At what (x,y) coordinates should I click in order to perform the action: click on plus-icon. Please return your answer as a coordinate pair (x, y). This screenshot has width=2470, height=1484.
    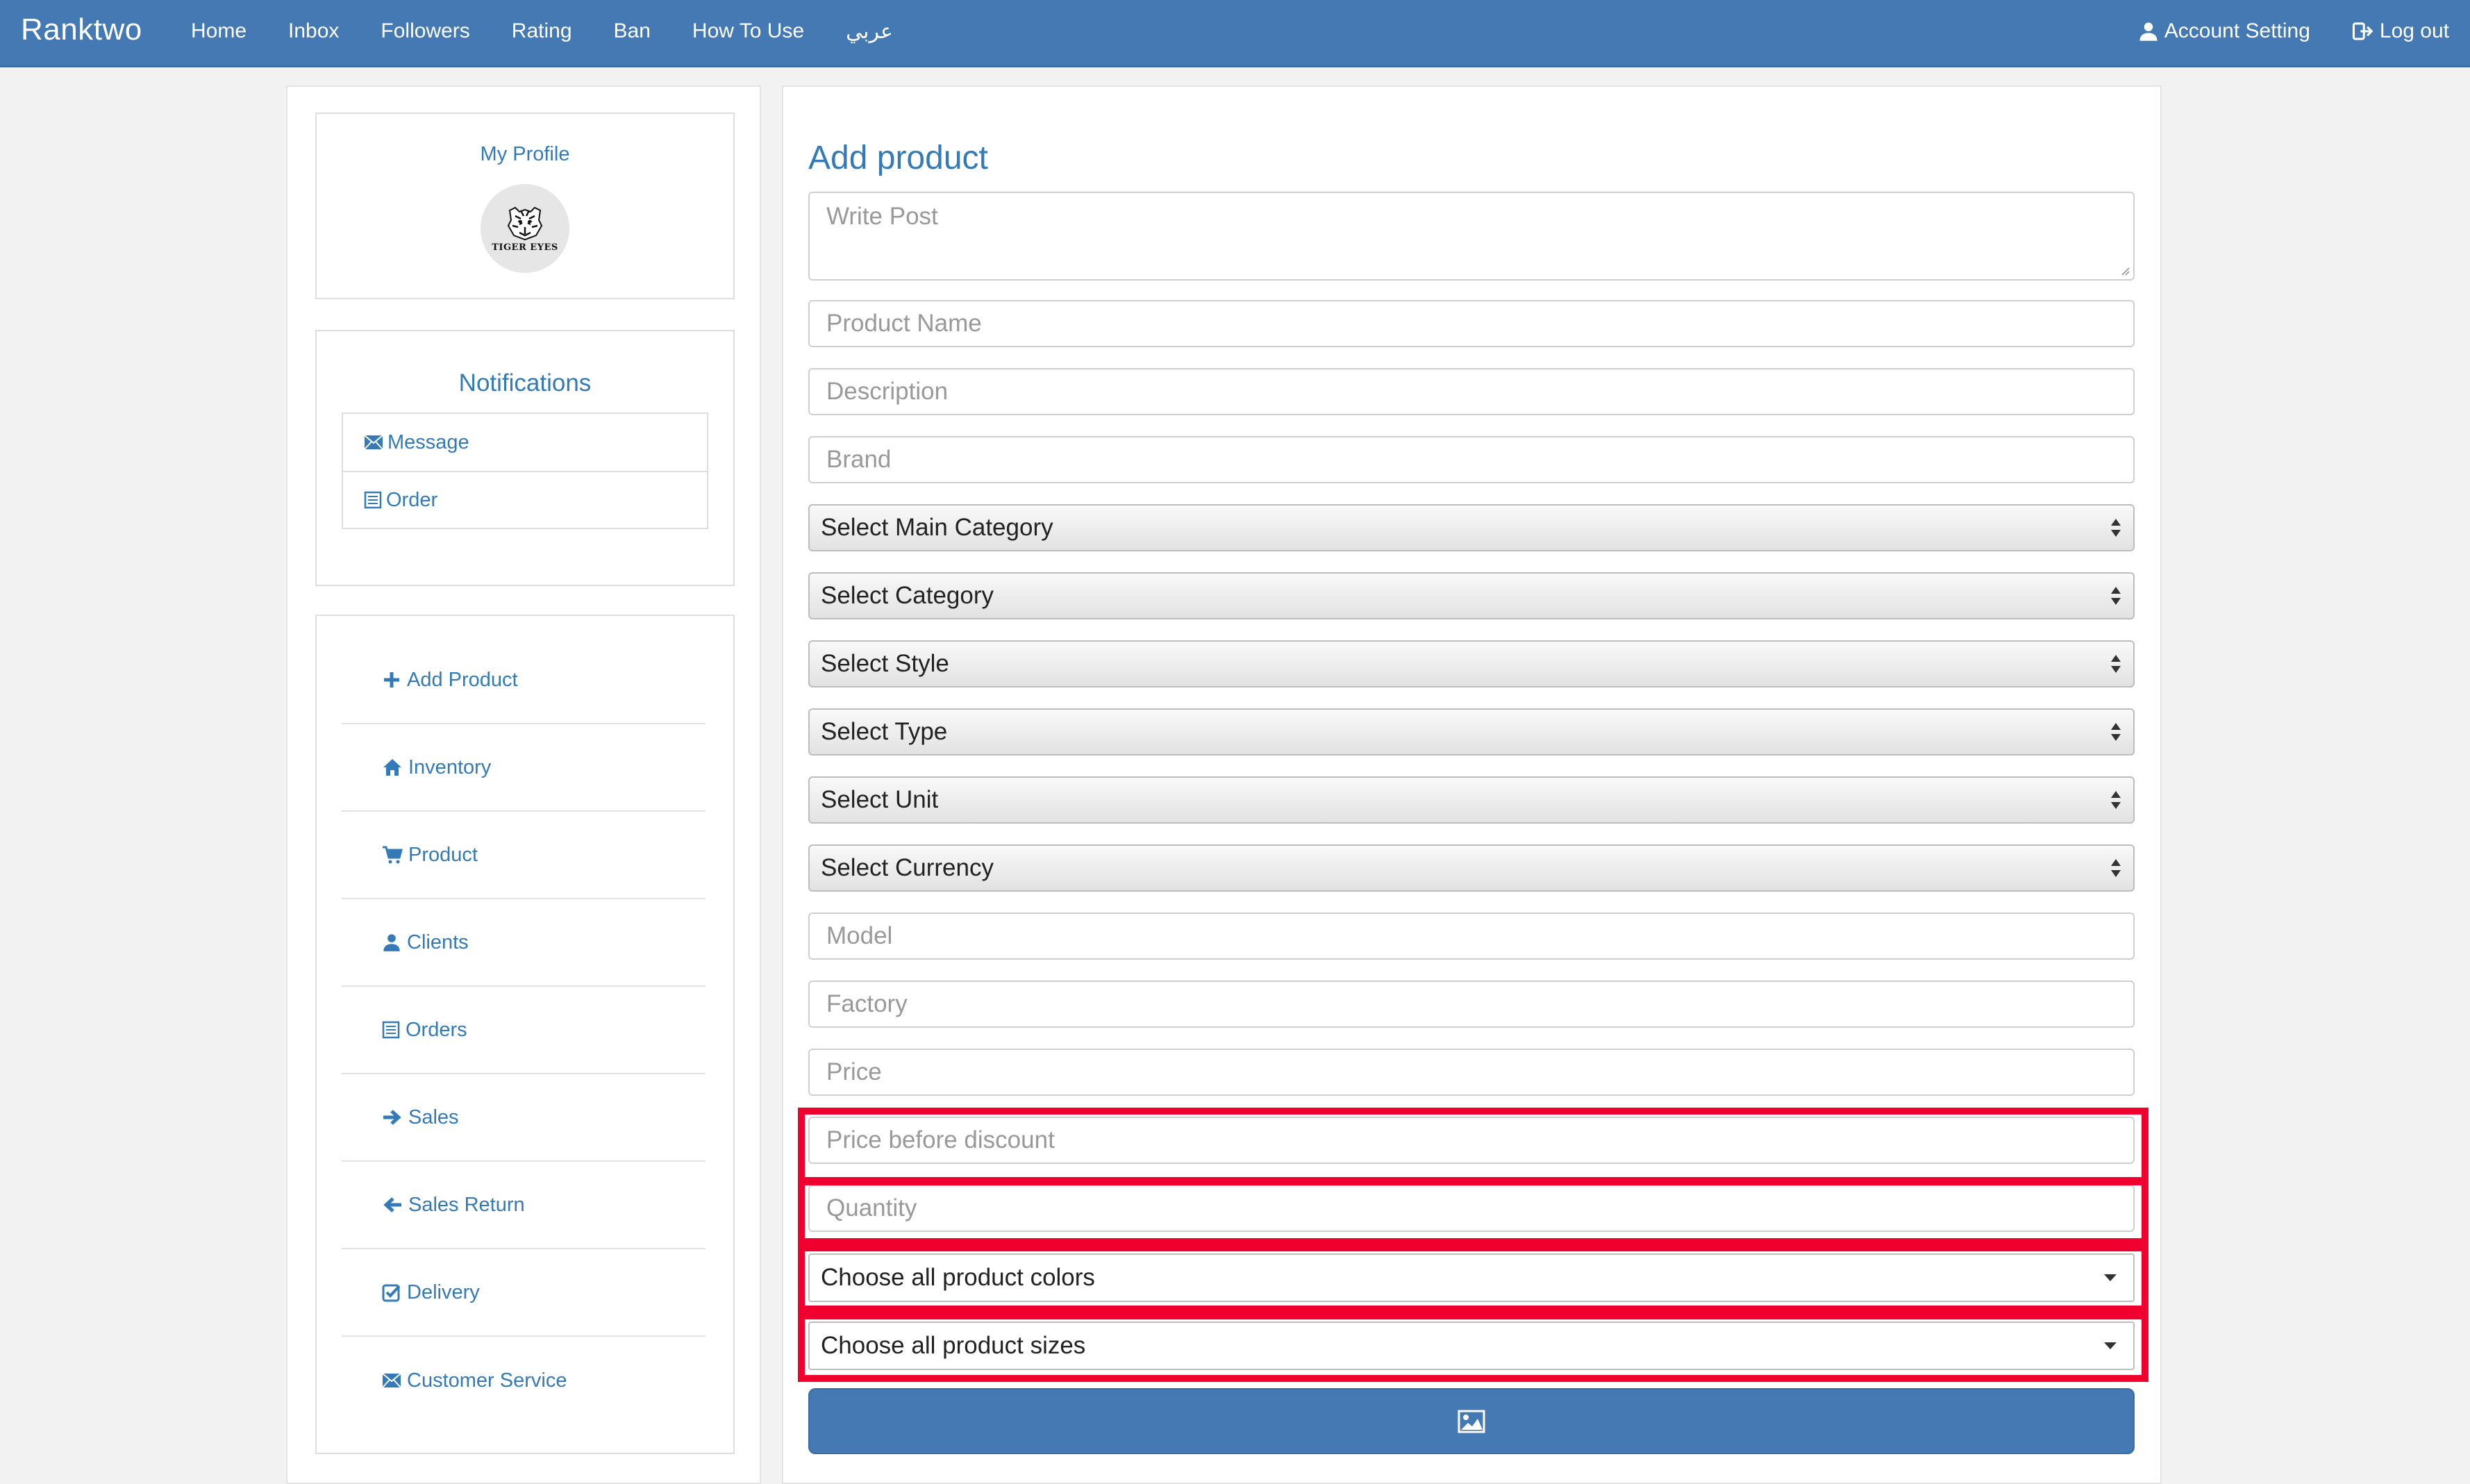
    Looking at the image, I should click on (391, 679).